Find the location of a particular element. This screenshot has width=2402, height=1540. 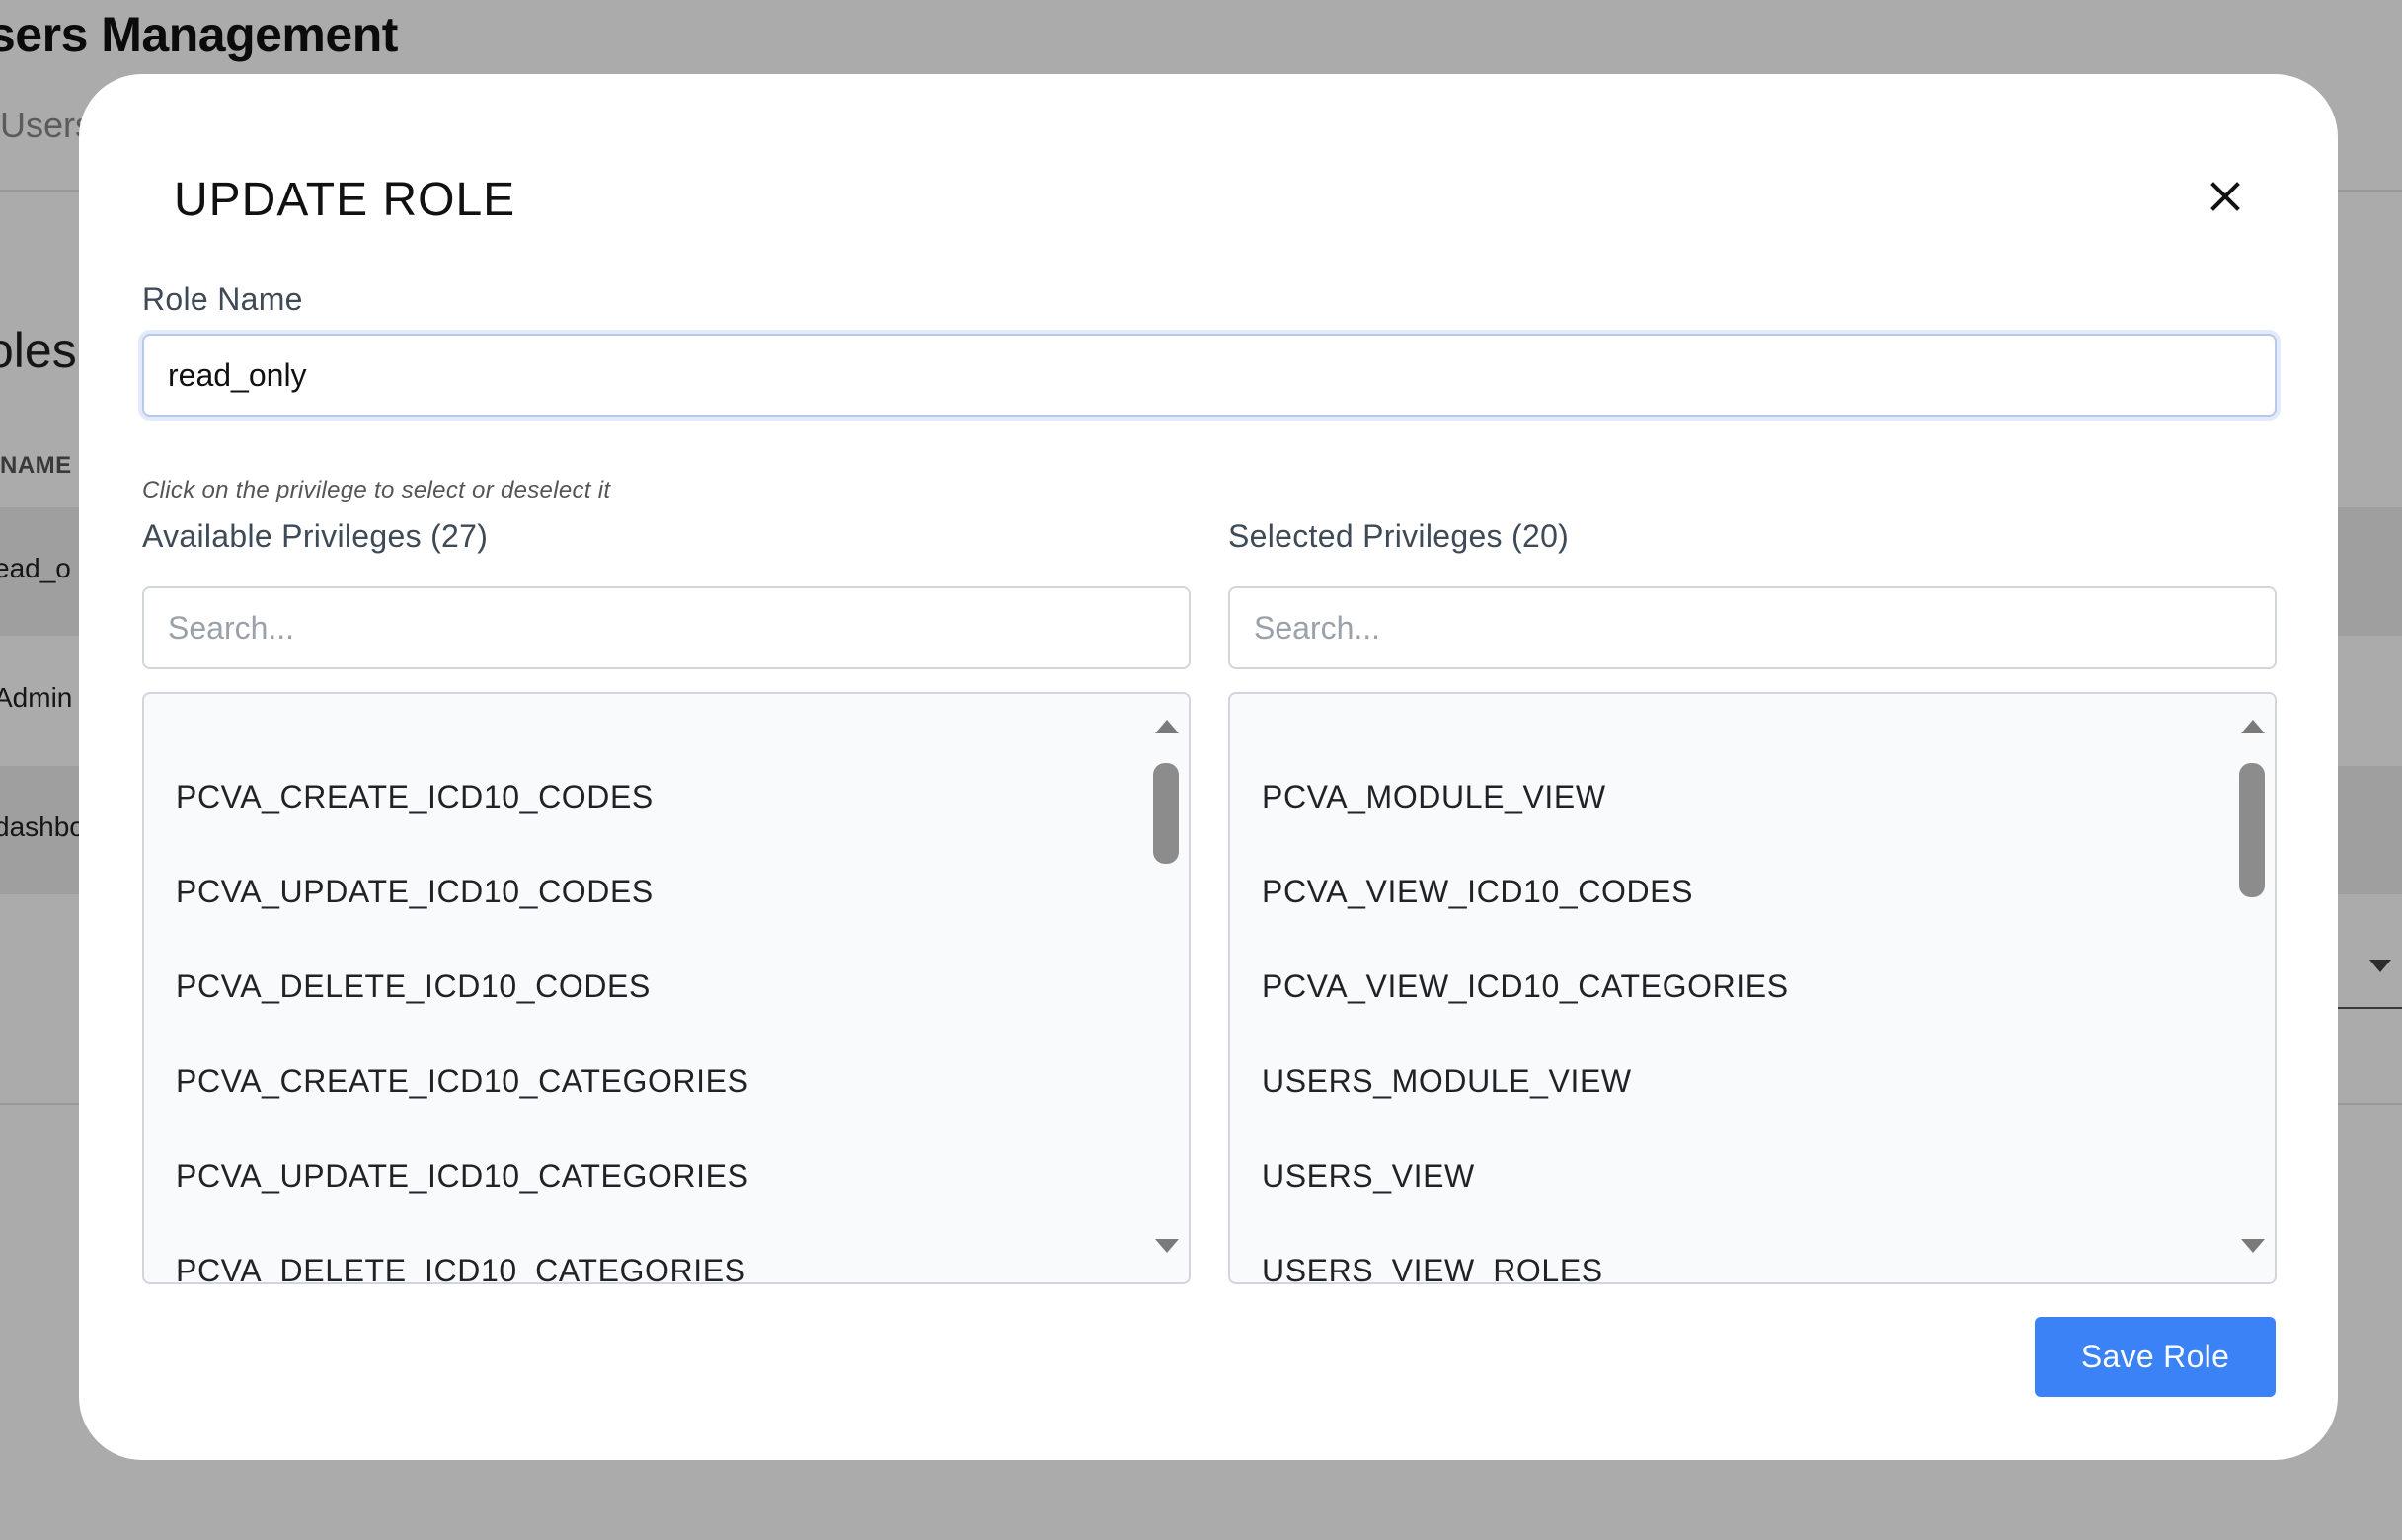

privilege-item: PCVA_MODULE_VIEW is located at coordinates (1730, 796).